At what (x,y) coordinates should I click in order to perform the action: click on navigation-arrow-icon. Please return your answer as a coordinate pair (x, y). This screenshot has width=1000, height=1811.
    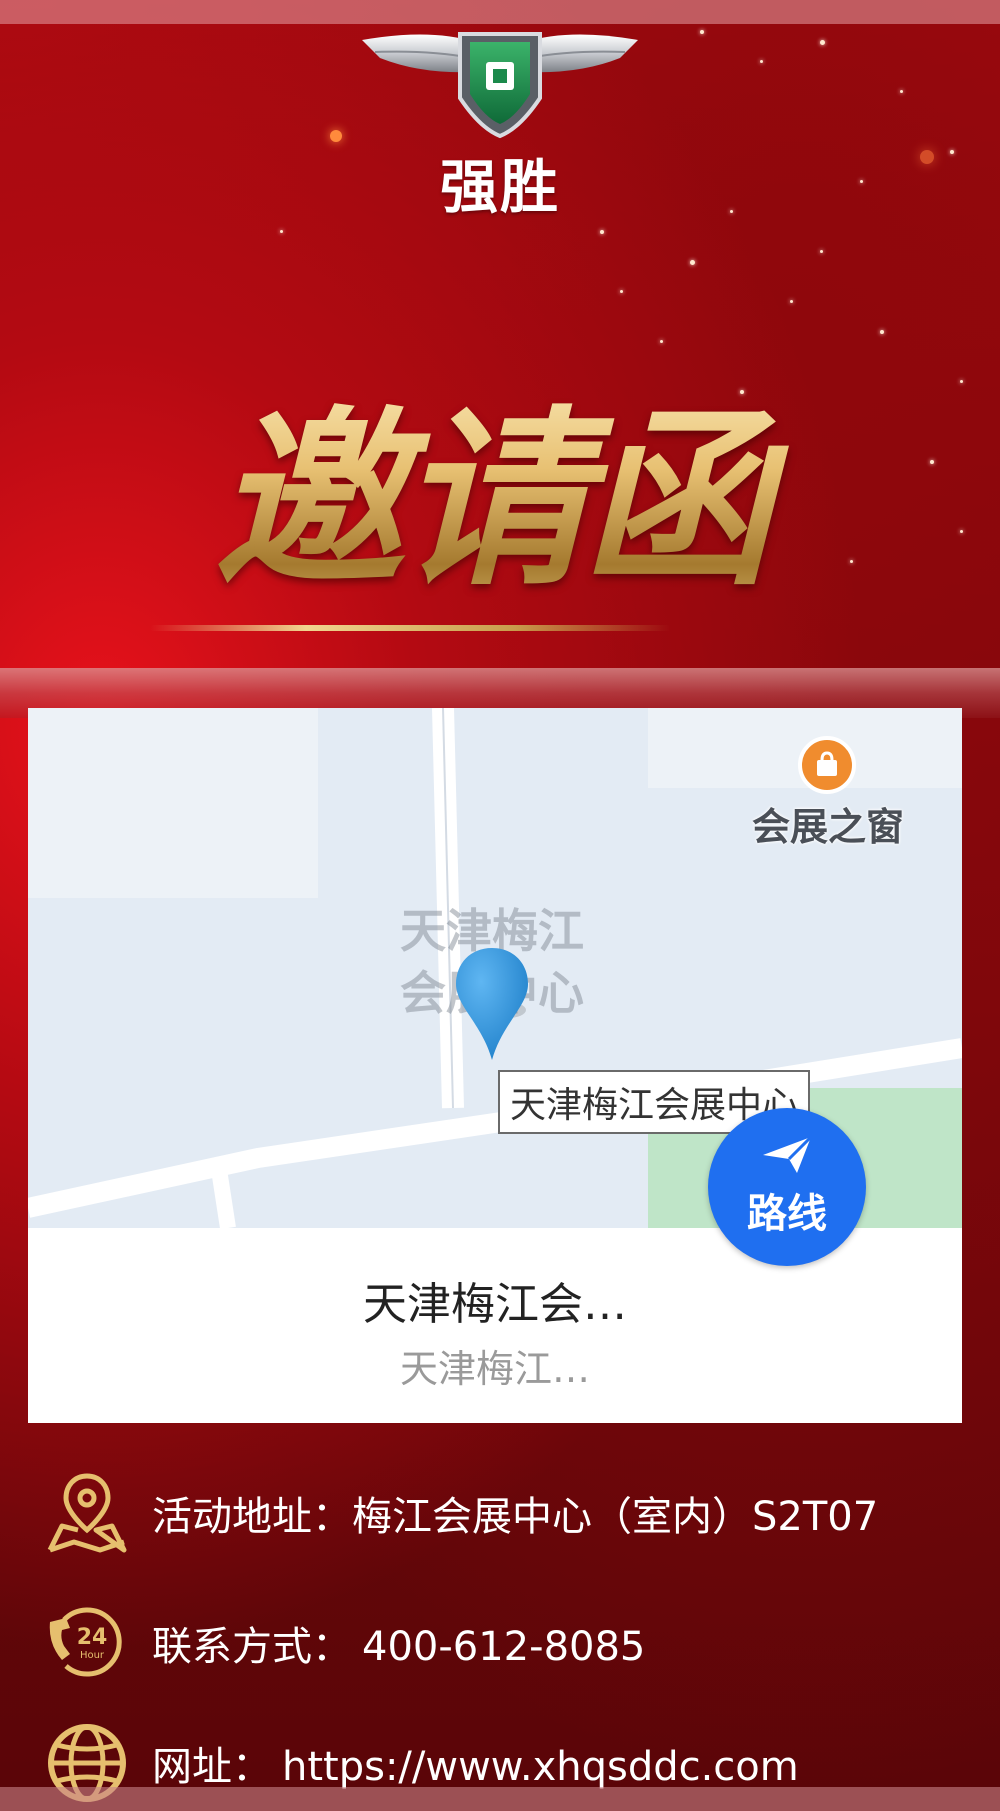
    Looking at the image, I should click on (788, 1154).